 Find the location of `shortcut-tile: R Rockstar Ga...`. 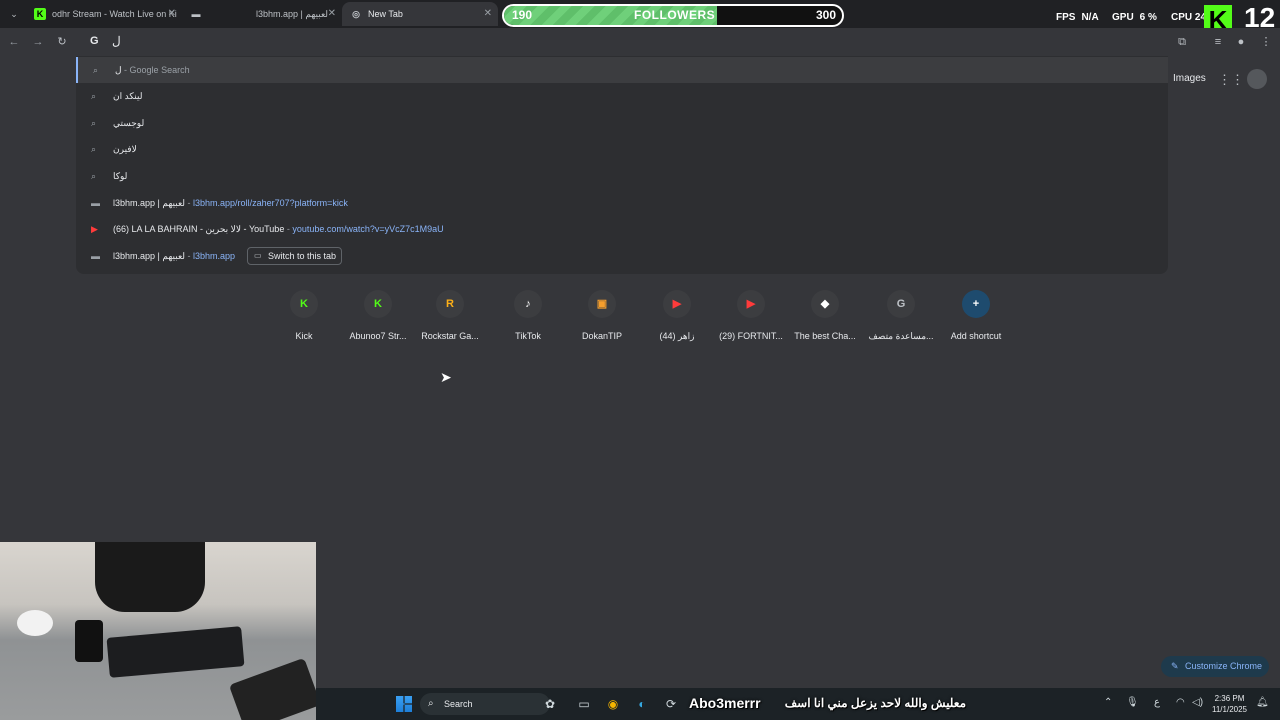

shortcut-tile: R Rockstar Ga... is located at coordinates (450, 315).